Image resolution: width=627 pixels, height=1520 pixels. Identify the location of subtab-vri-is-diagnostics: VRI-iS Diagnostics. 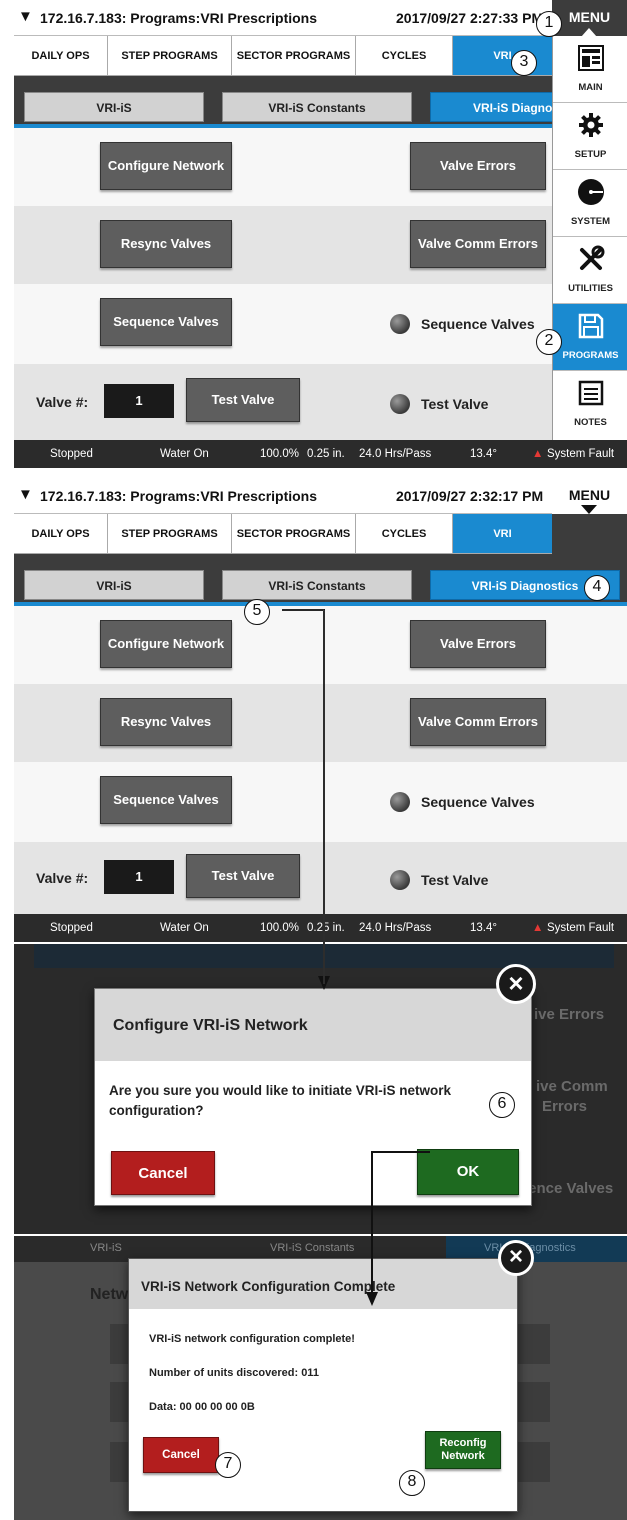
(500, 107).